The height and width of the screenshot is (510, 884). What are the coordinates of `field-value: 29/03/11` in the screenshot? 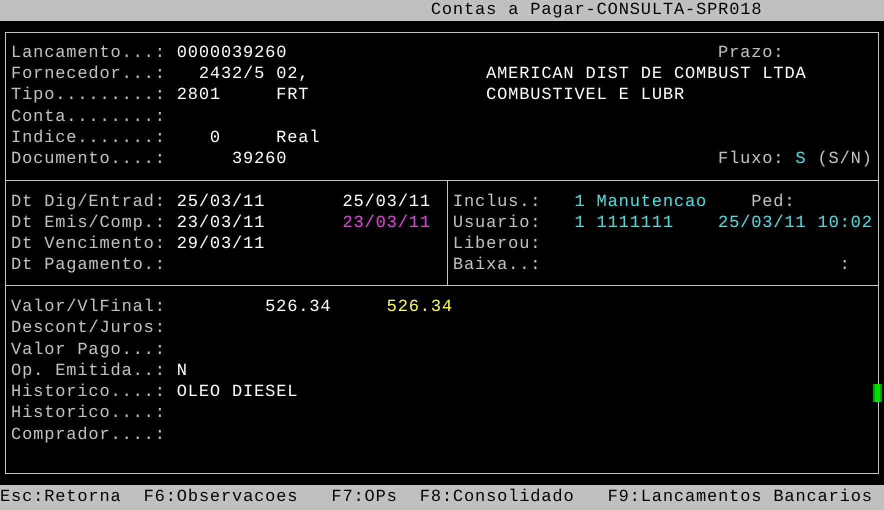 It's located at (221, 245).